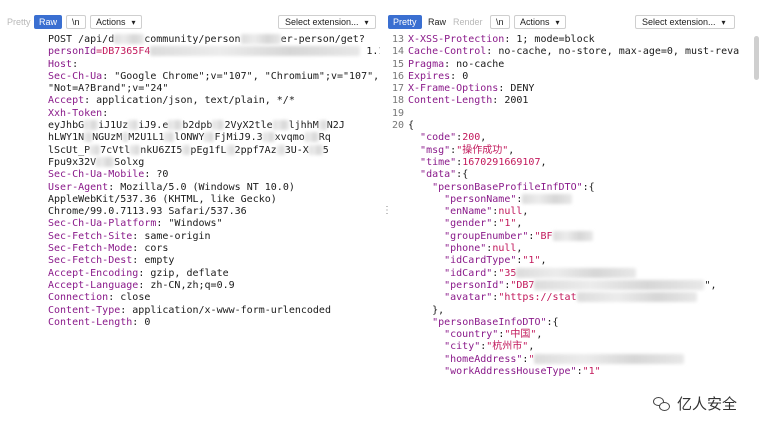  I want to click on response-actions-label: Actions, so click(535, 22).